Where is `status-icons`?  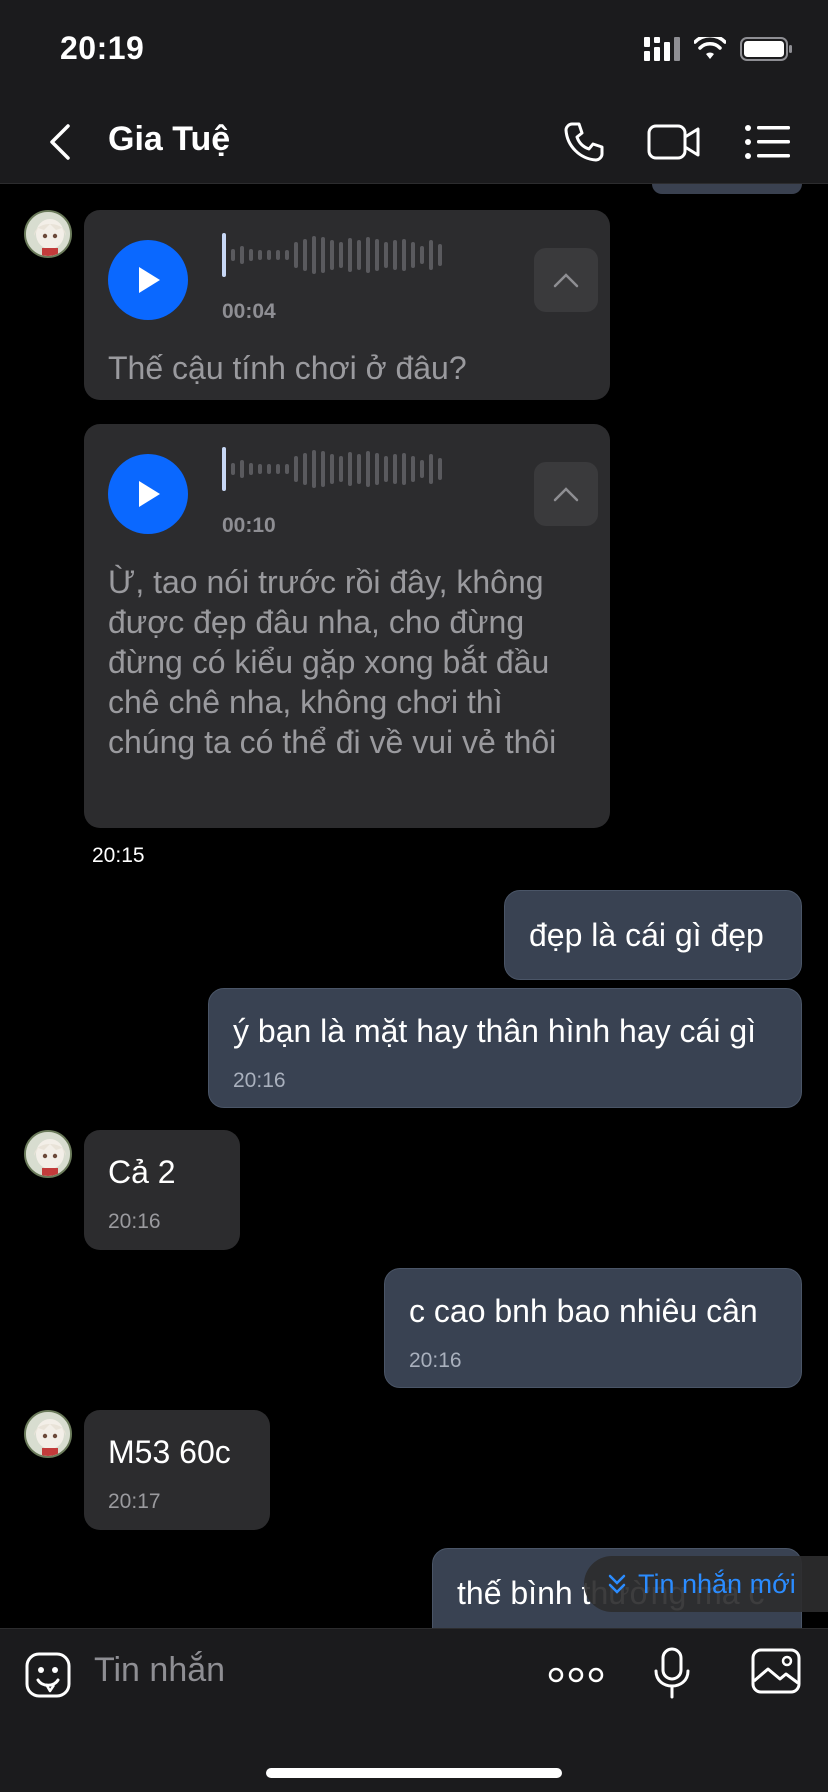 status-icons is located at coordinates (719, 49).